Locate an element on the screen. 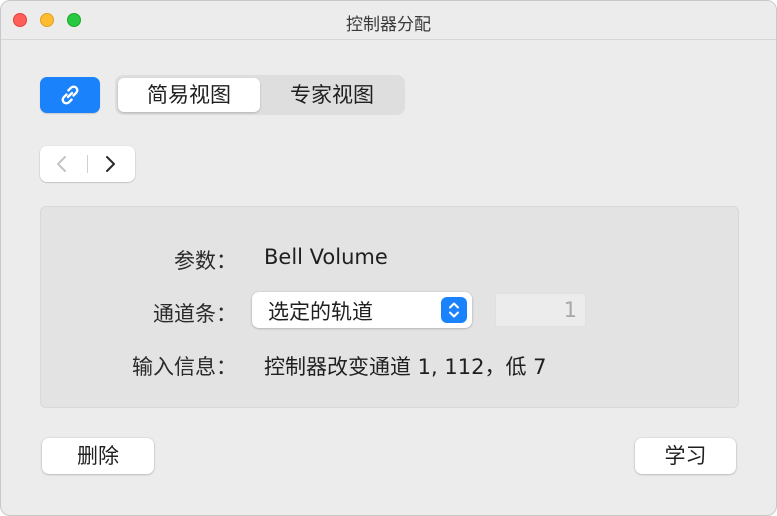  input-message-label: 输入信息： is located at coordinates (184, 367).